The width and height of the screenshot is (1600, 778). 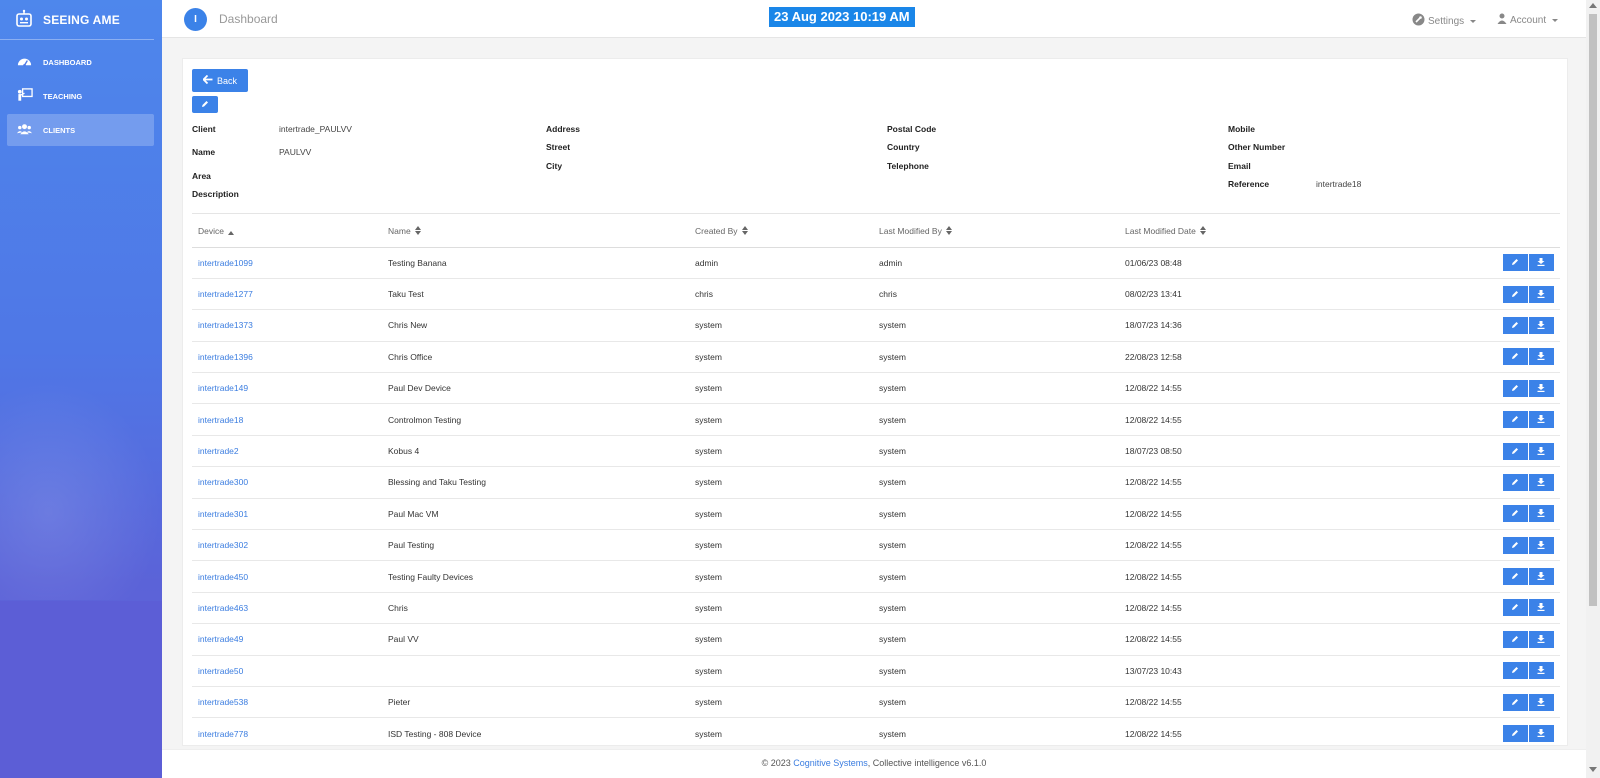 What do you see at coordinates (287, 482) in the screenshot?
I see `device-link: intertrade300` at bounding box center [287, 482].